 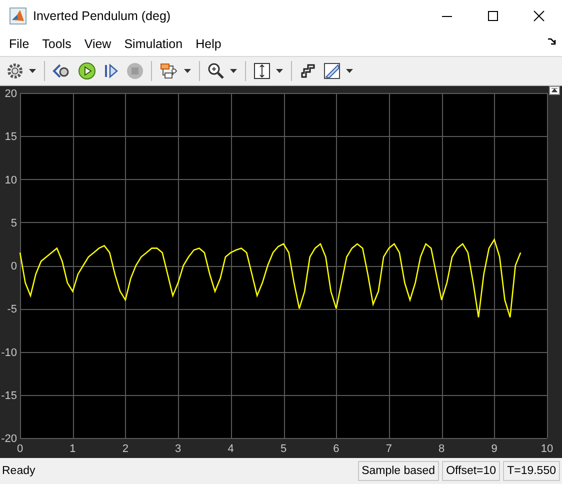 I want to click on menu-item: Tools, so click(x=56, y=43).